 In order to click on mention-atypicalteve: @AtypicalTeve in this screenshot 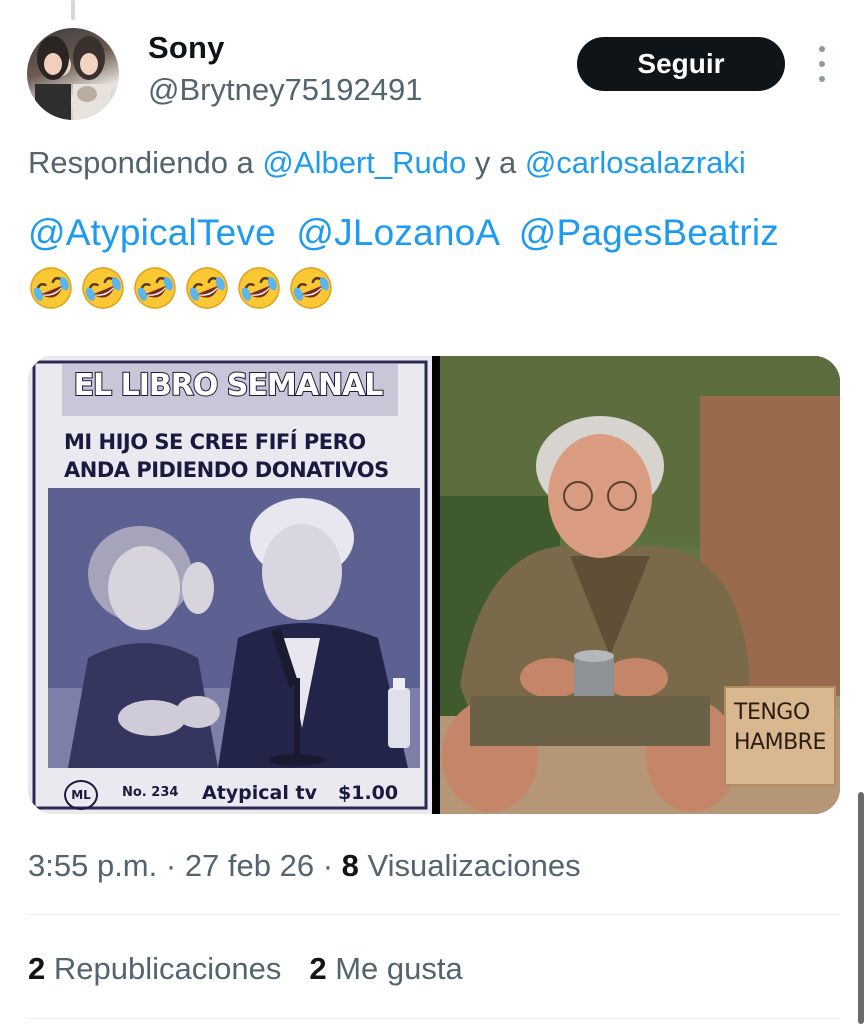, I will do `click(152, 232)`.